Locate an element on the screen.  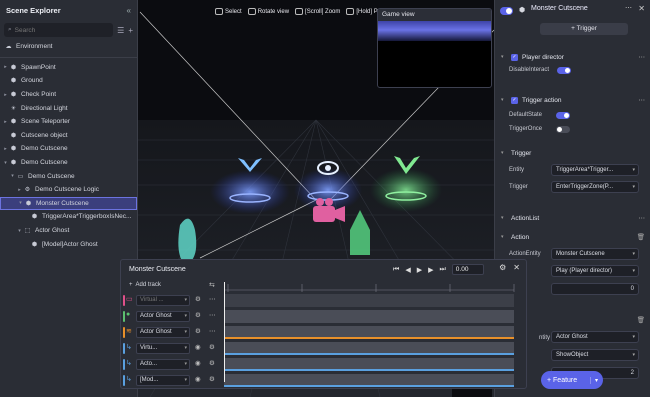
collapse-icon: « is located at coordinates (129, 10).